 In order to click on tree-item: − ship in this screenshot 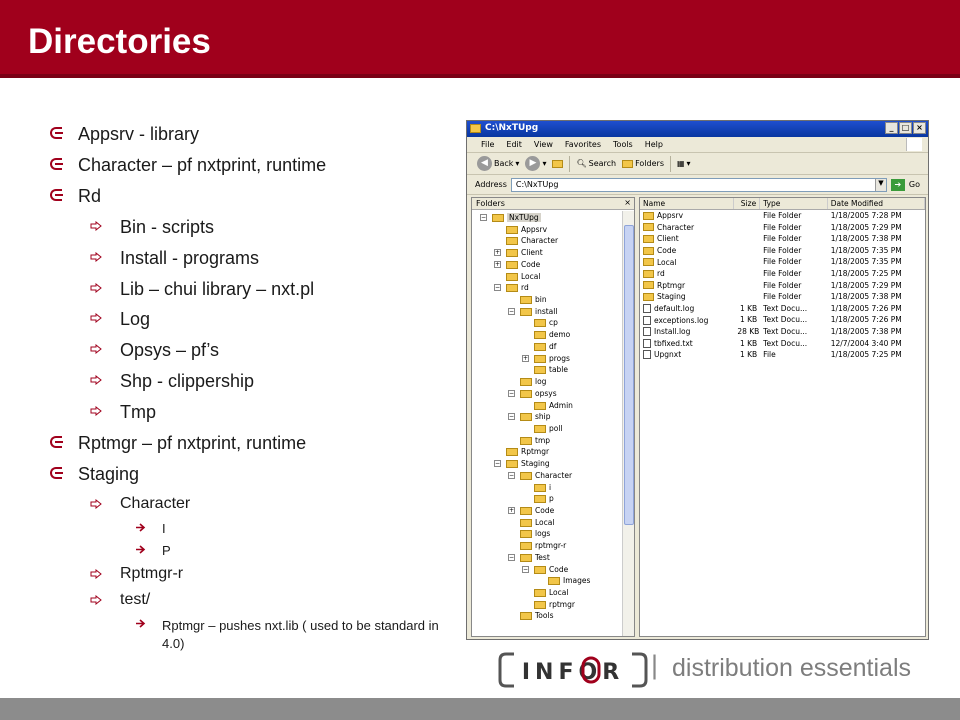, I will do `click(547, 417)`.